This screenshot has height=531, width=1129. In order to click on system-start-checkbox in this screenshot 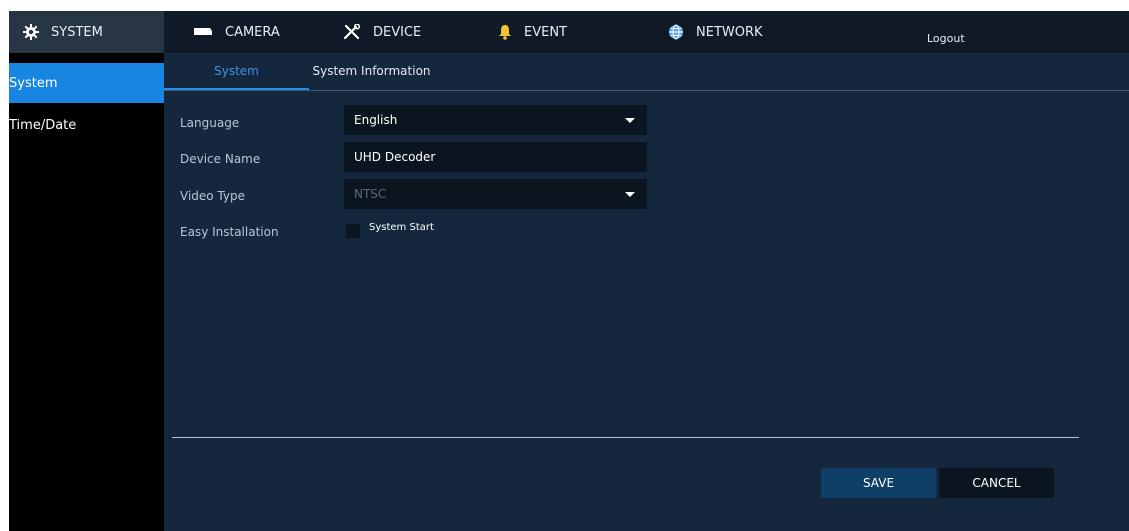, I will do `click(353, 231)`.